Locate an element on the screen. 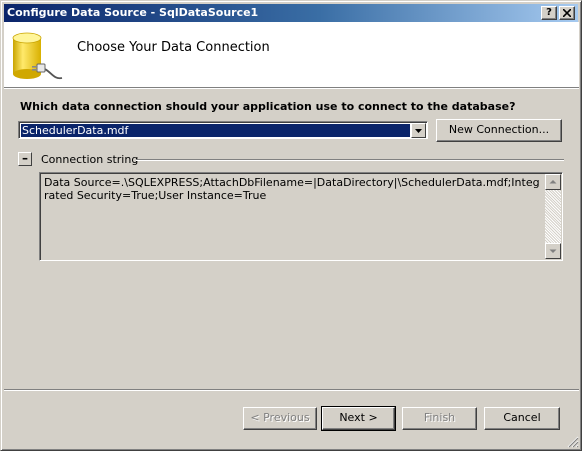 The width and height of the screenshot is (582, 451). connection-string-label: Connection string is located at coordinates (90, 159).